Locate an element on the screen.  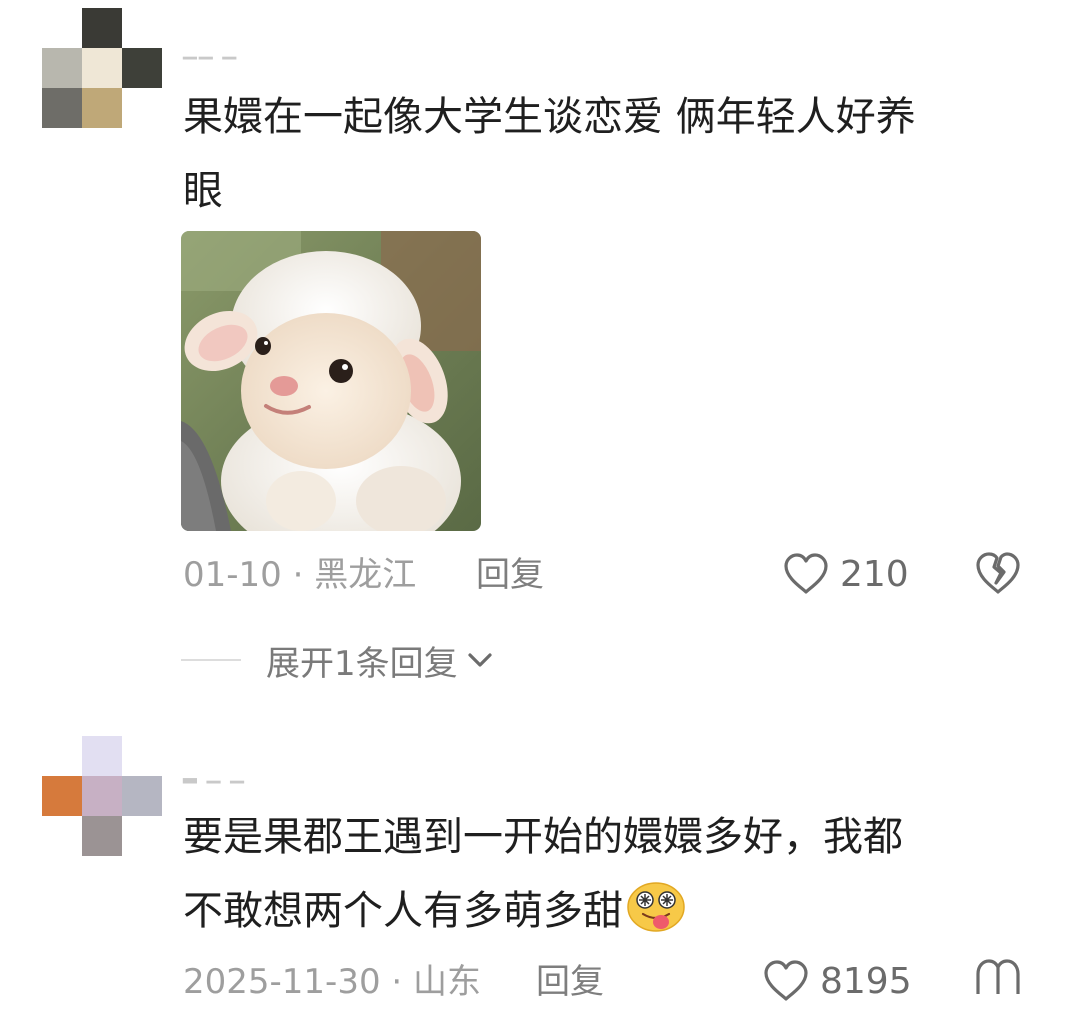
comment-location: 山东 is located at coordinates (447, 982).